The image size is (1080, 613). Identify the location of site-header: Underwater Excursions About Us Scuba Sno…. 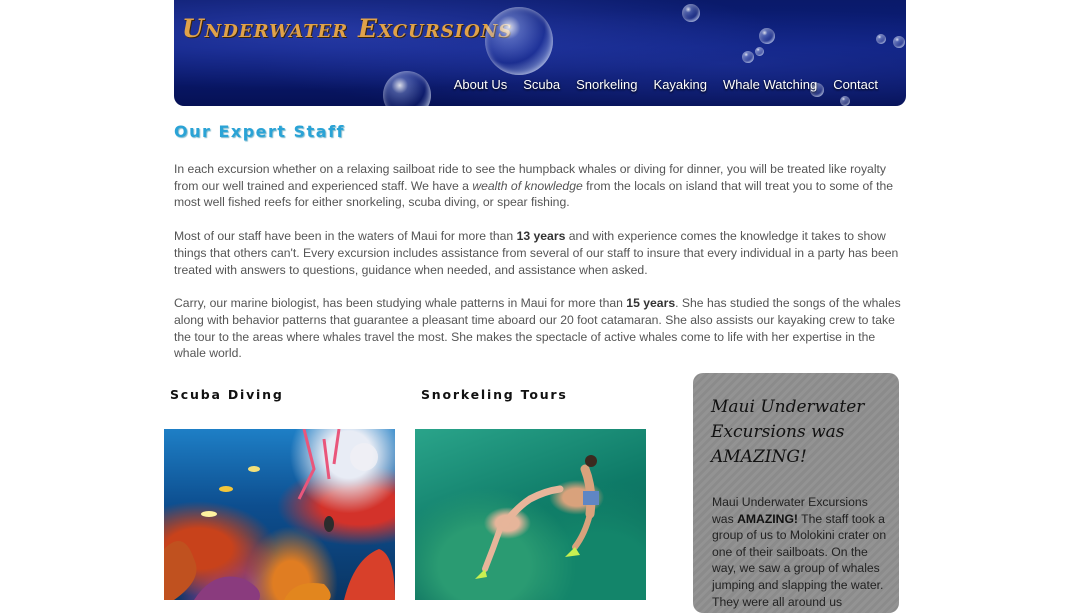
(540, 53).